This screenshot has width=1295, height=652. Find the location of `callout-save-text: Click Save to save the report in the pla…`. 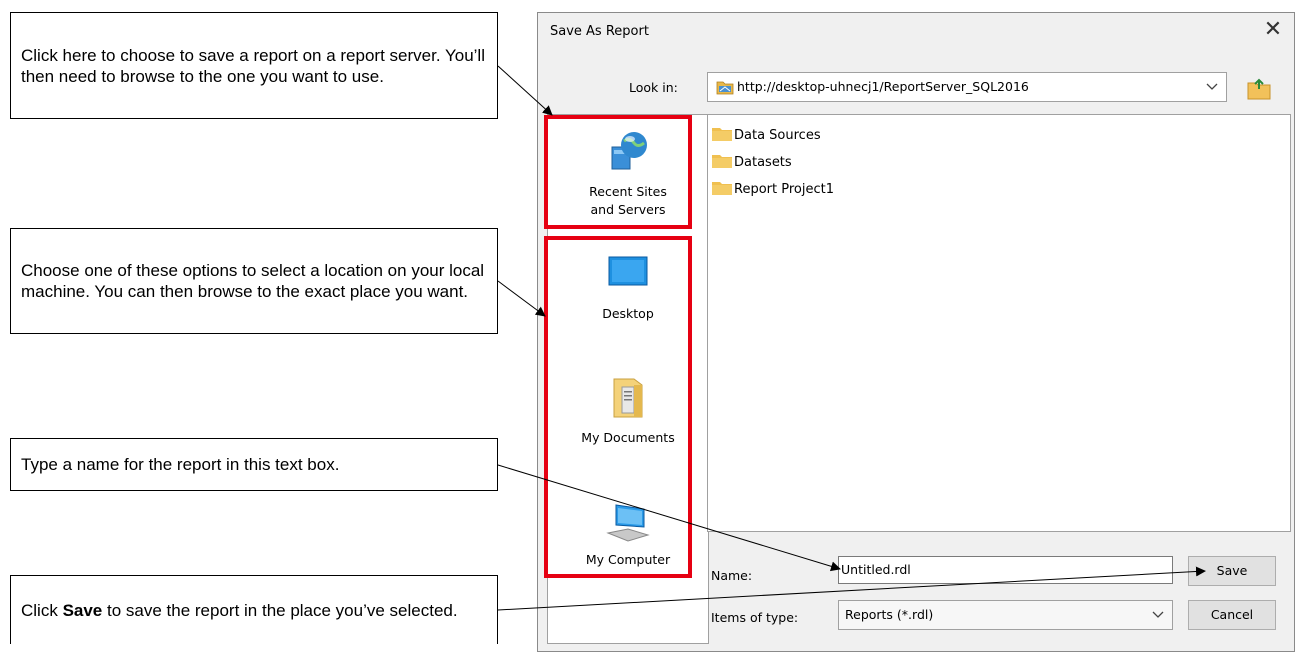

callout-save-text: Click Save to save the report in the pla… is located at coordinates (239, 610).